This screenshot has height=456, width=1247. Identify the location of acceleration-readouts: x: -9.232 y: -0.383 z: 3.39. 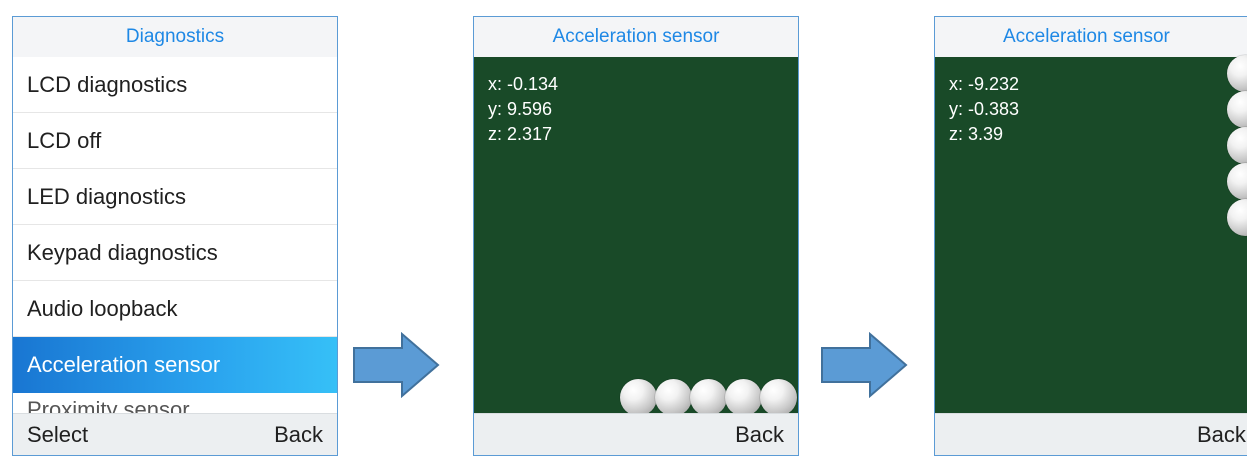
(984, 109).